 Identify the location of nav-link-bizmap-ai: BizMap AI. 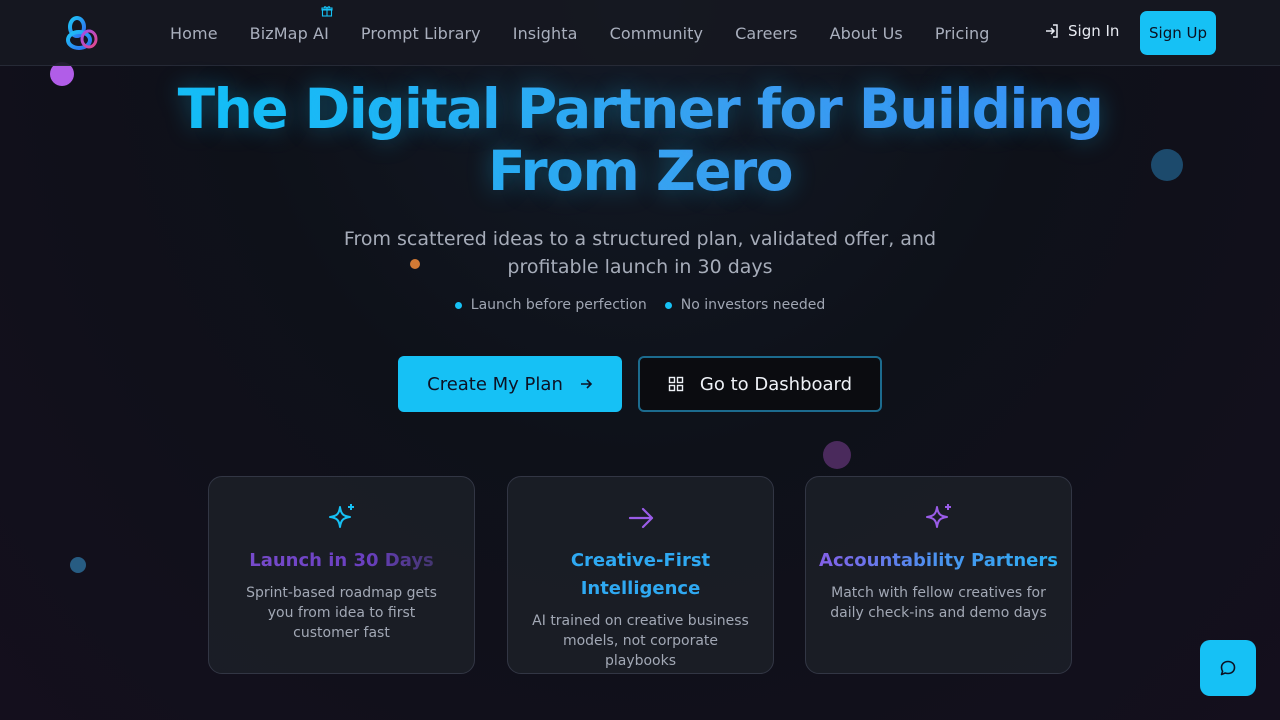
(291, 24).